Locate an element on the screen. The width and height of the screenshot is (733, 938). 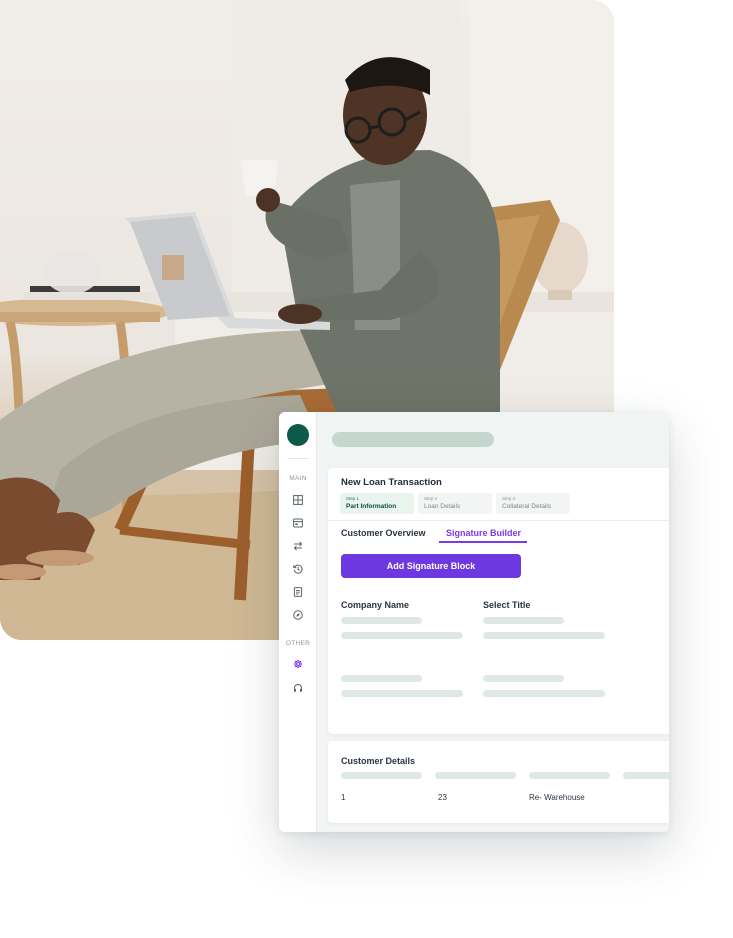
column-company-name: Company Name is located at coordinates (375, 605).